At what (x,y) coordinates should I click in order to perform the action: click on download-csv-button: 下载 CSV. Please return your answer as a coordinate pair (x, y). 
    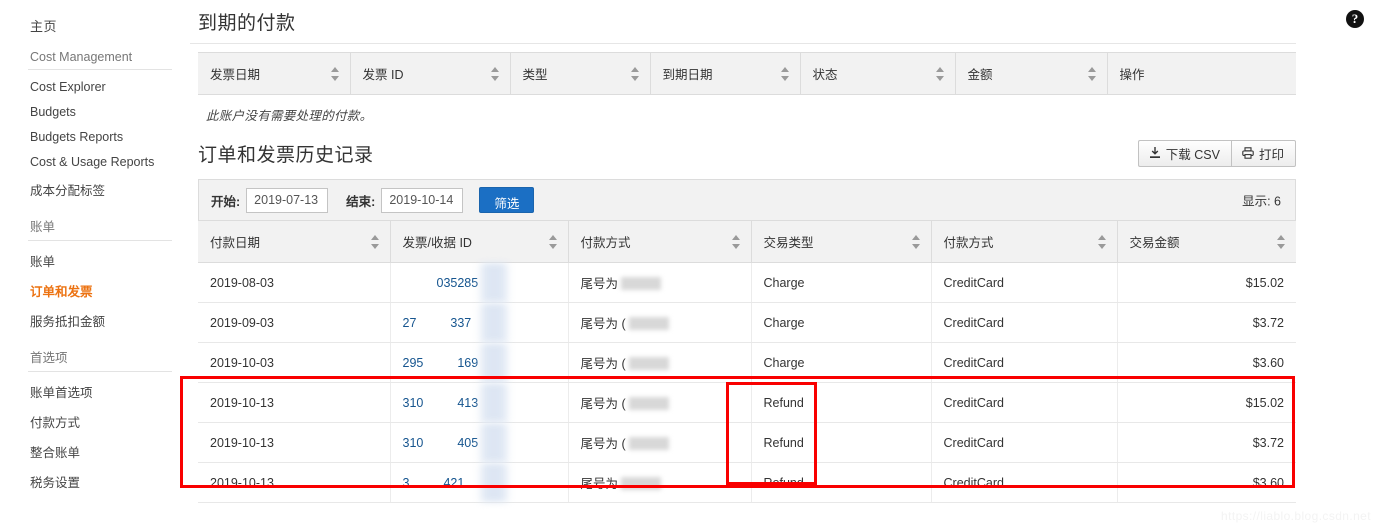
    Looking at the image, I should click on (1184, 153).